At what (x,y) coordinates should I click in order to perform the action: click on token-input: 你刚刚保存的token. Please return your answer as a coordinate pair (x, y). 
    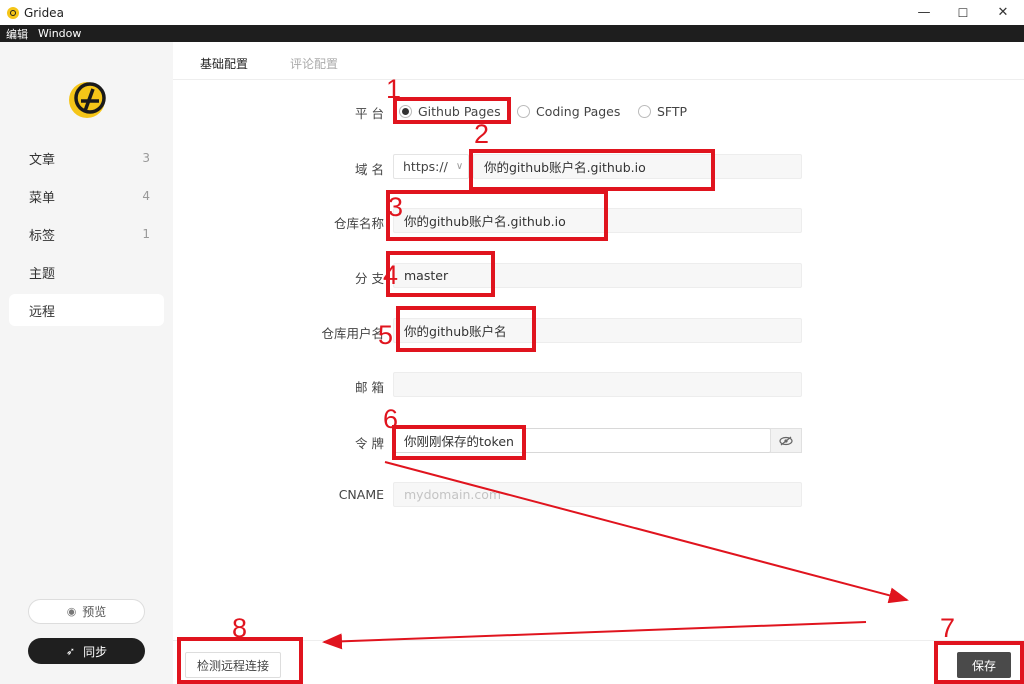
    Looking at the image, I should click on (582, 440).